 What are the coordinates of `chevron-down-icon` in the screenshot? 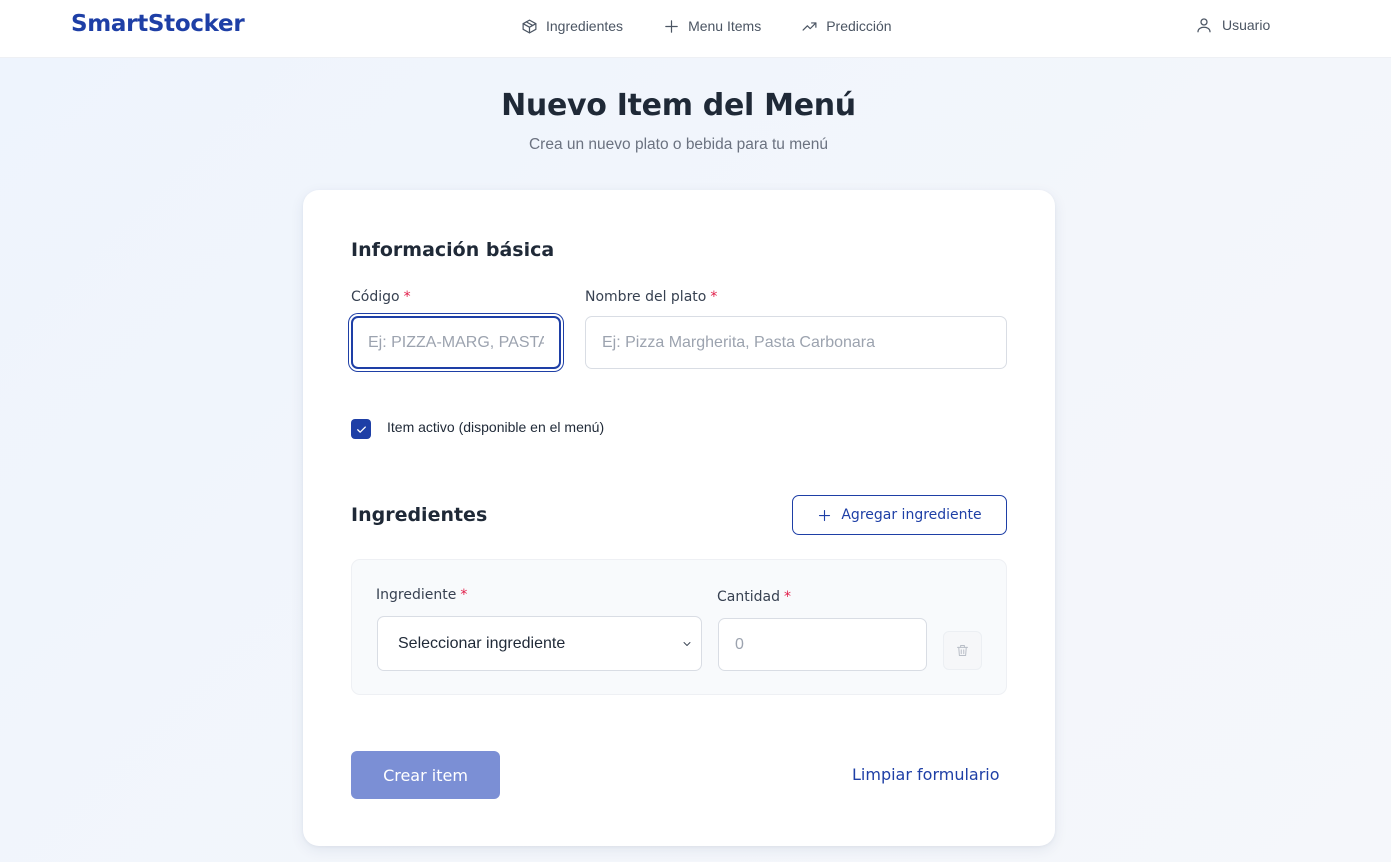 It's located at (687, 643).